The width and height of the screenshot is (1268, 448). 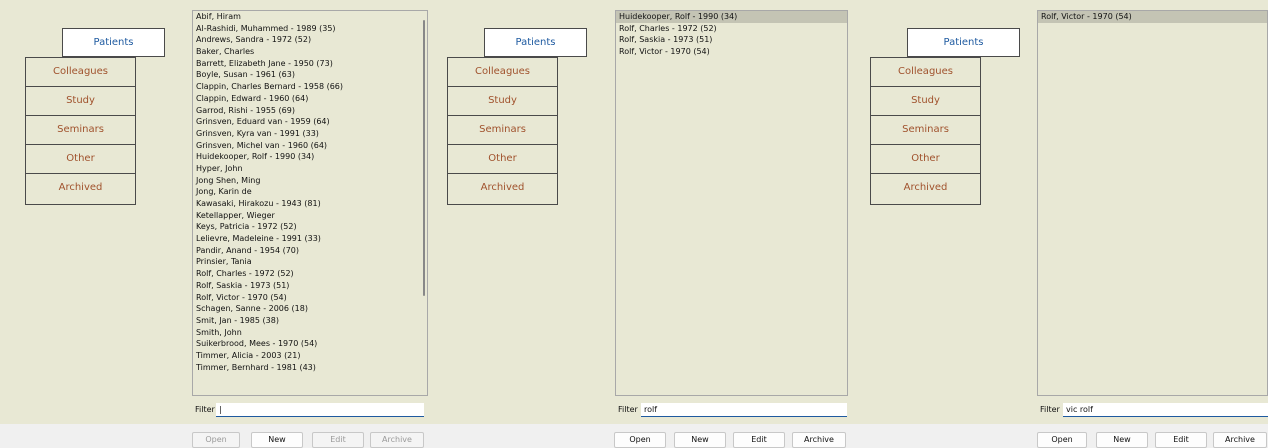 I want to click on list-item: Grinsven, Kyra van - 1991 (33), so click(x=310, y=134).